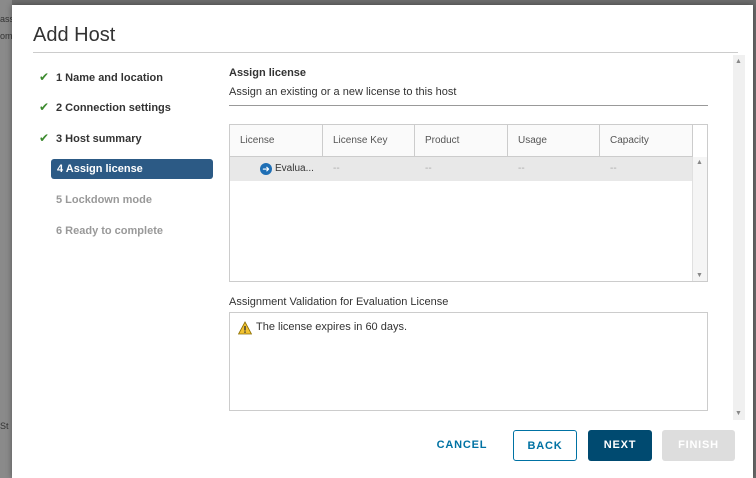  Describe the element at coordinates (369, 140) in the screenshot. I see `column-header-license-key: License Key` at that location.